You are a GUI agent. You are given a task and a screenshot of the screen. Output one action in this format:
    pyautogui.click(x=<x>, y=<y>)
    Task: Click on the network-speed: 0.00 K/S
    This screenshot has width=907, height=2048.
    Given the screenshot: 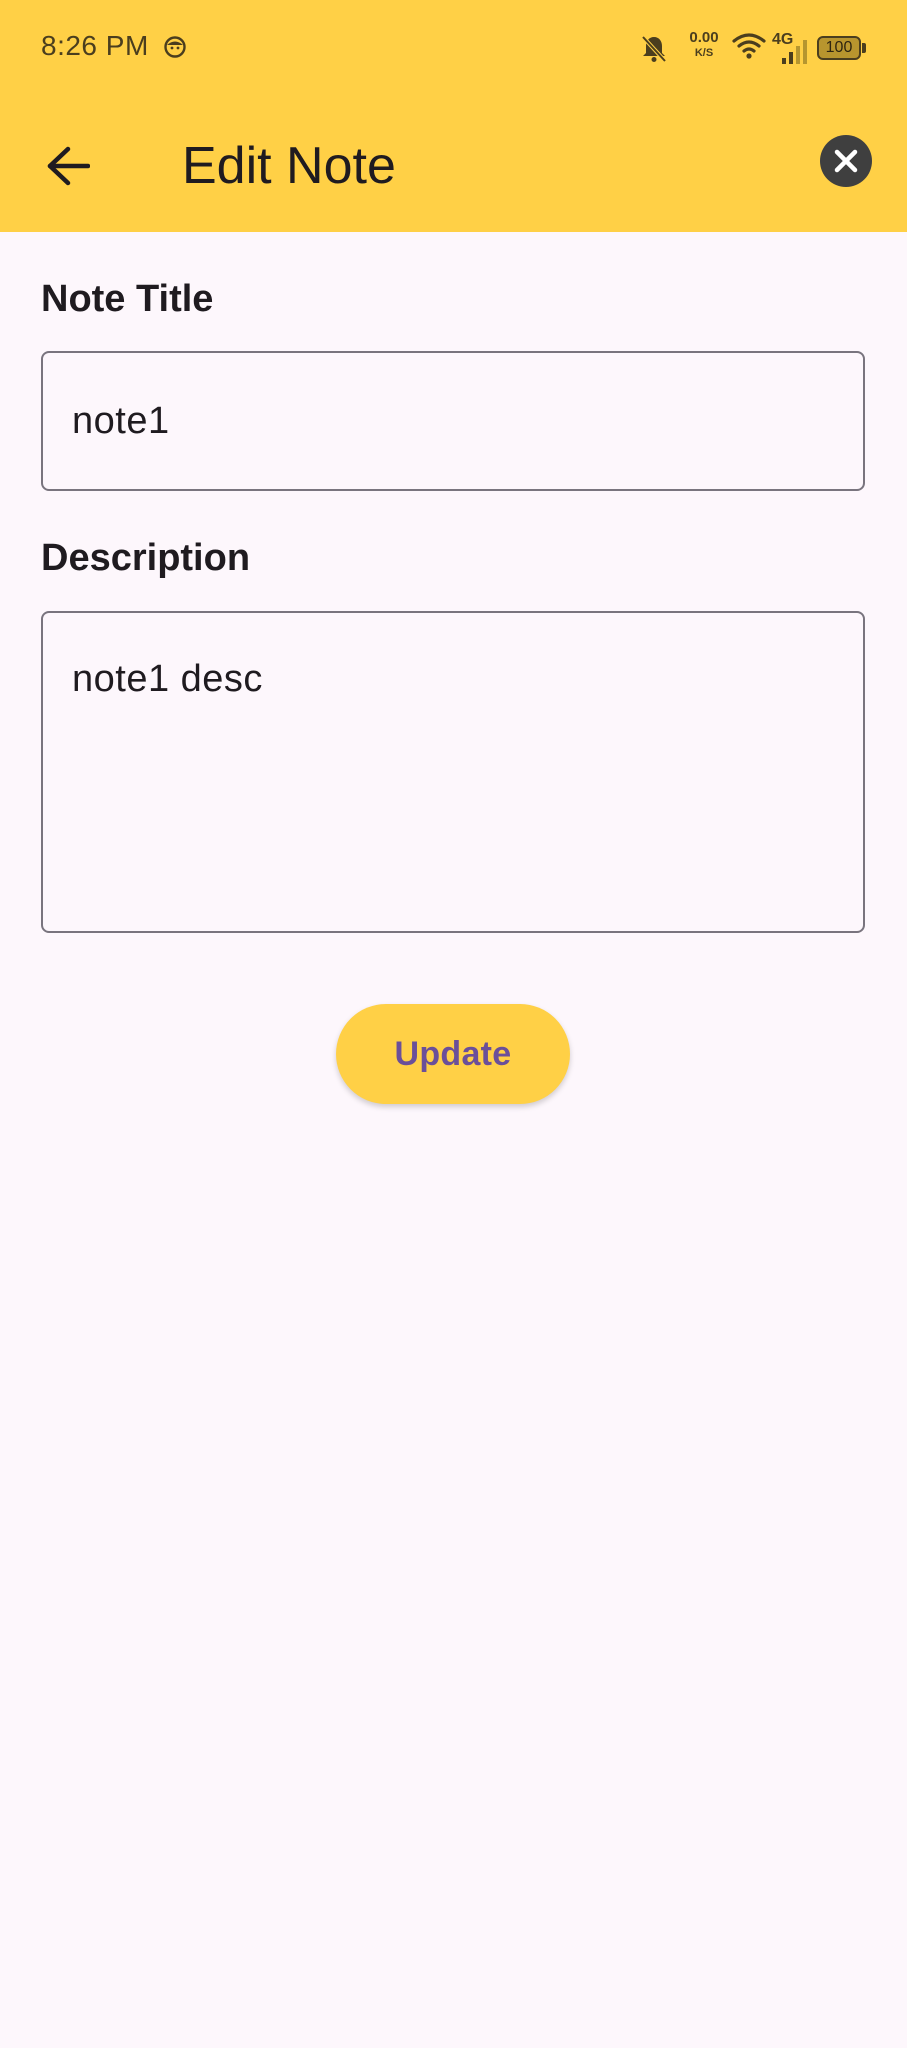 What is the action you would take?
    pyautogui.click(x=704, y=44)
    